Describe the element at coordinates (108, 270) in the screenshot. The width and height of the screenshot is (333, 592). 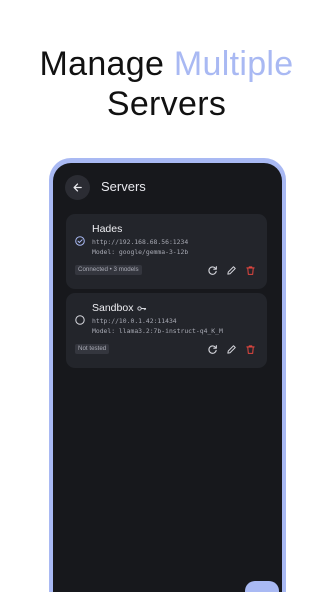
I see `status-badge: Connected • 3 models` at that location.